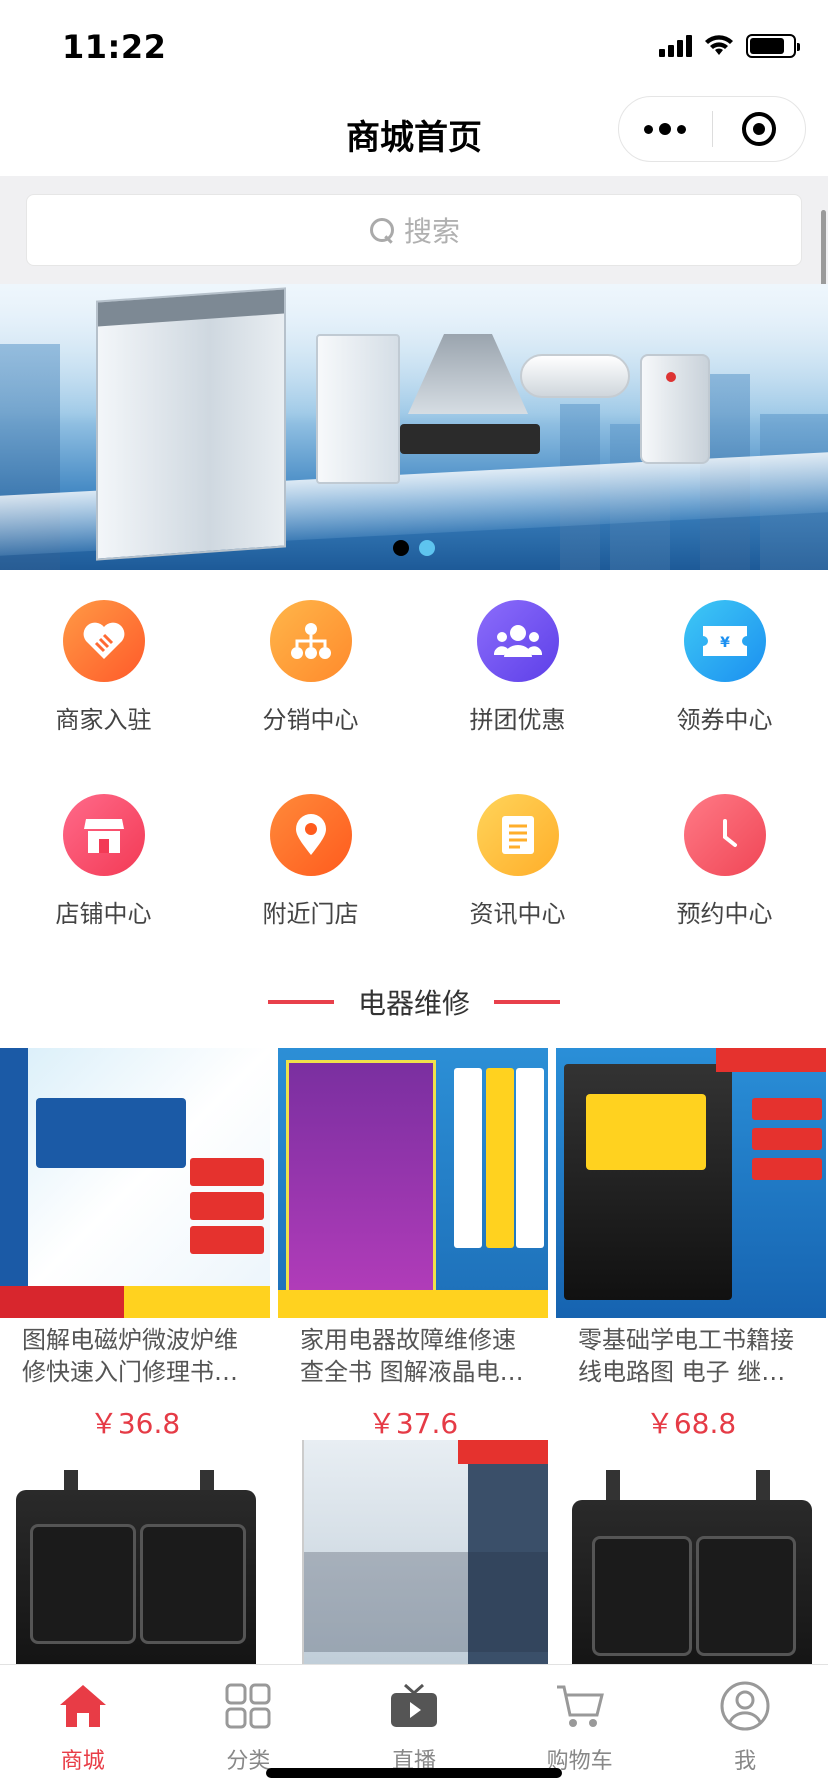  What do you see at coordinates (135, 1423) in the screenshot?
I see `product-price: ￥36.8` at bounding box center [135, 1423].